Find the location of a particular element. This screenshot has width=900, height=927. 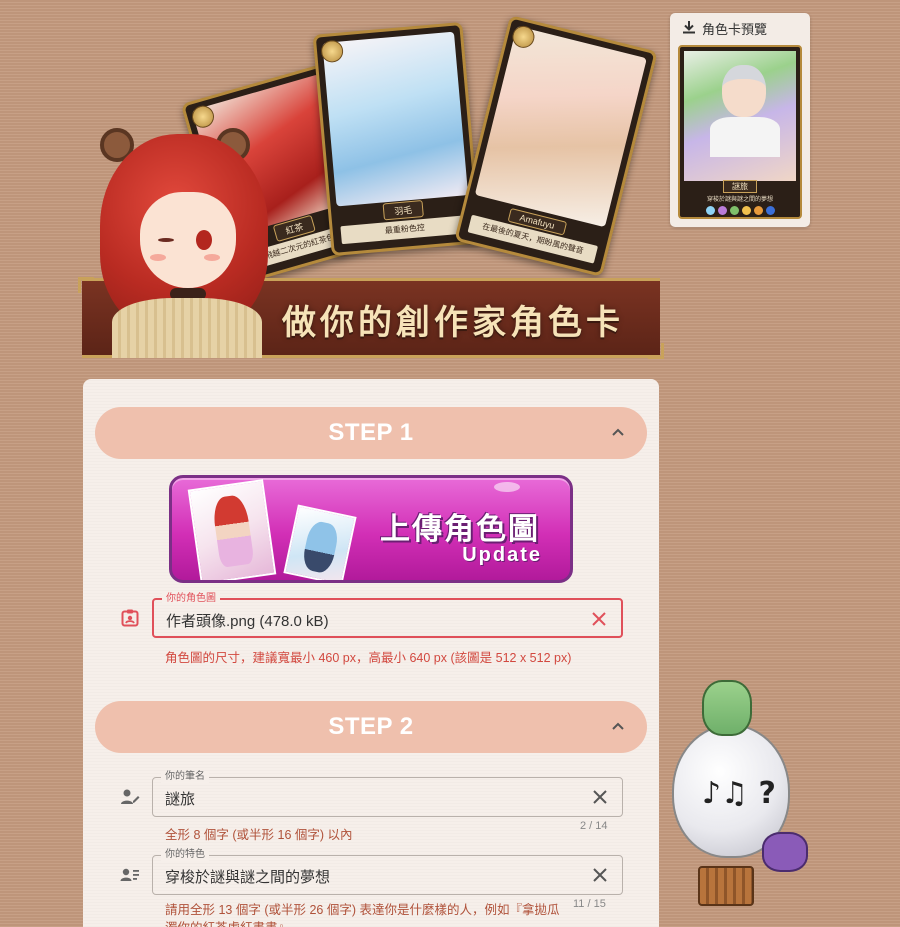

page-title: 做你的創作家角色卡 is located at coordinates (453, 323).